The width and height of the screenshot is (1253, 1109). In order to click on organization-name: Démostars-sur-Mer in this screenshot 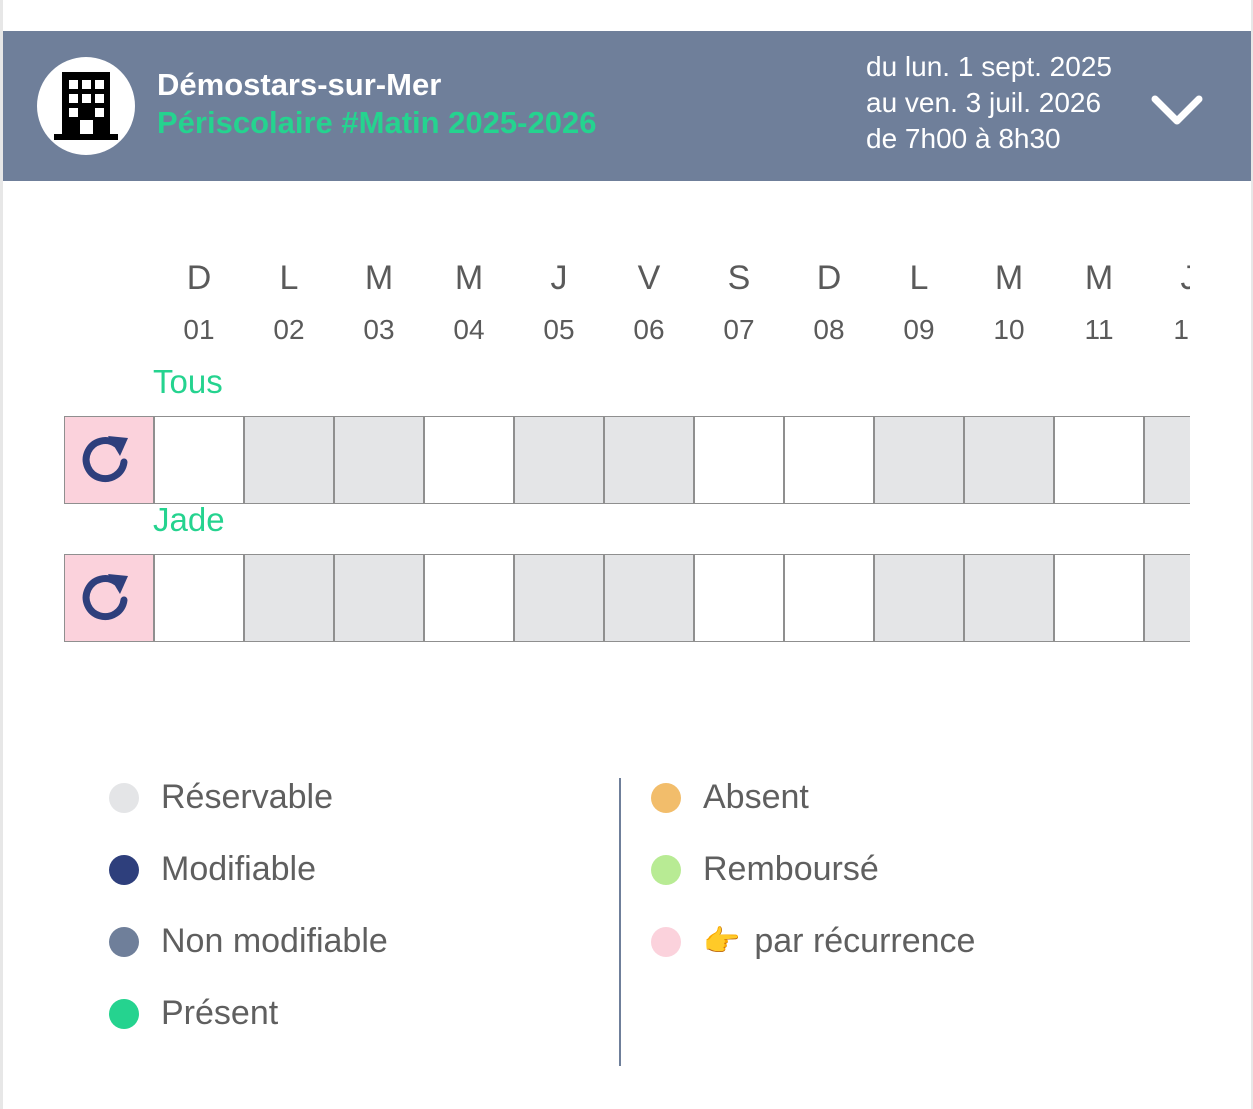, I will do `click(299, 84)`.